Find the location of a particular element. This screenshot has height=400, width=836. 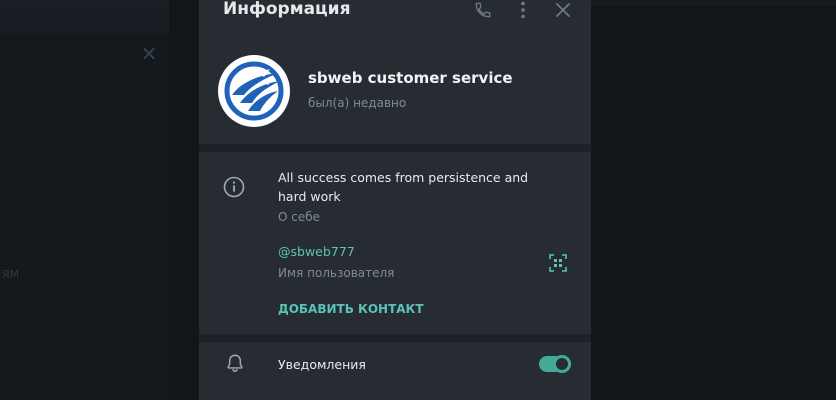

add-contact-button: ДОБАВИТЬ КОНТАКТ is located at coordinates (351, 309).